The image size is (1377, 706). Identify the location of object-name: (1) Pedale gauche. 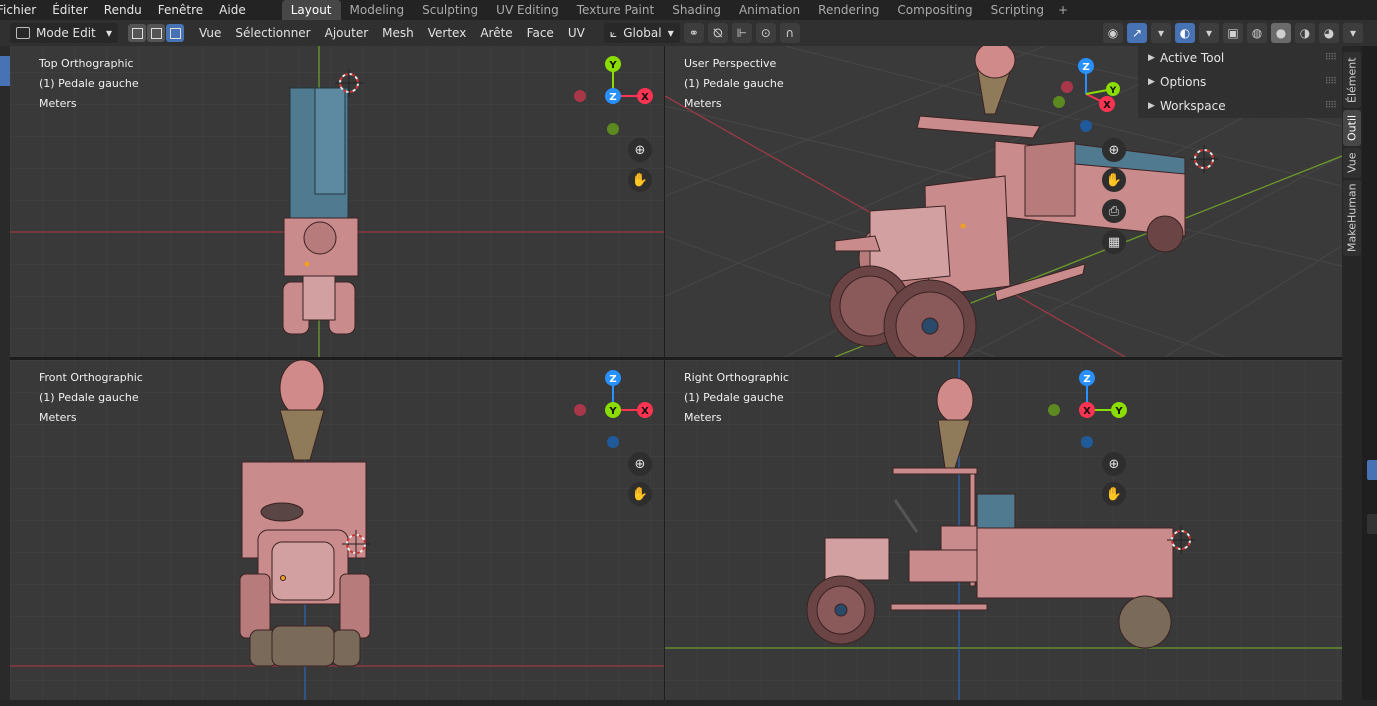
(89, 83).